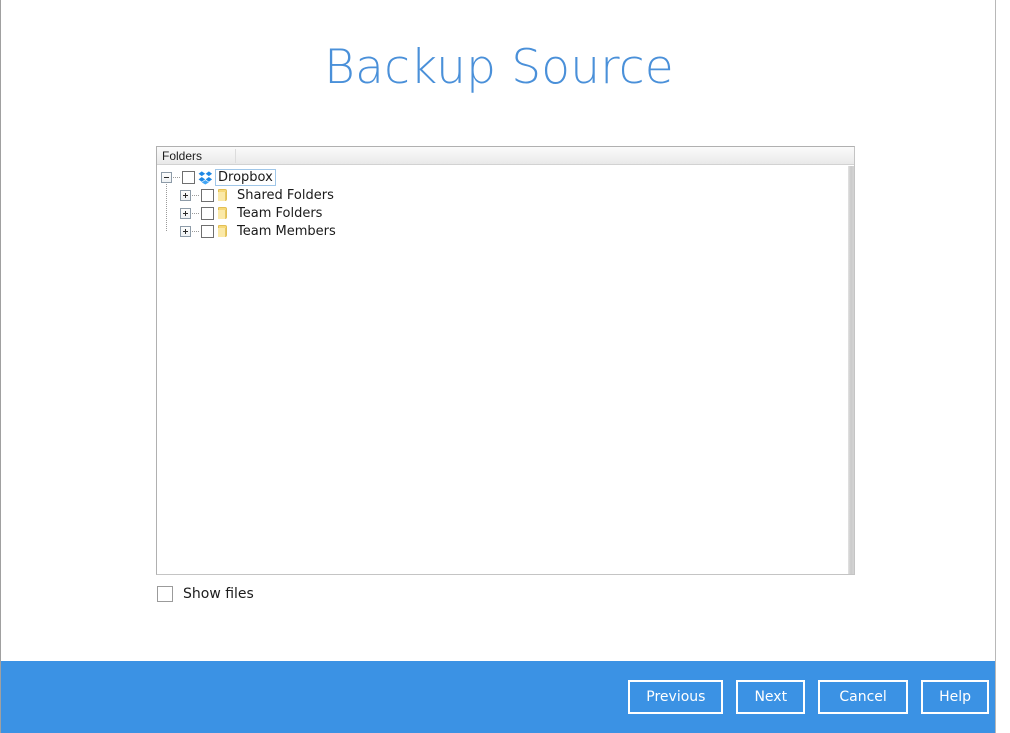 The width and height of the screenshot is (1010, 733). Describe the element at coordinates (207, 231) in the screenshot. I see `checkbox-team-members` at that location.